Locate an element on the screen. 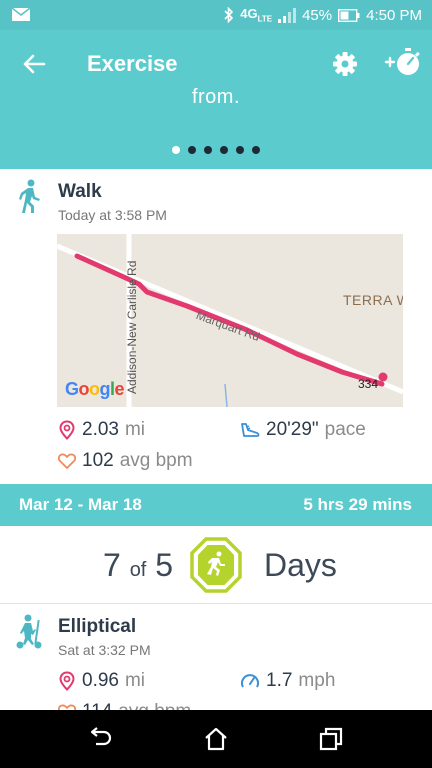  carousel-pagination is located at coordinates (216, 150).